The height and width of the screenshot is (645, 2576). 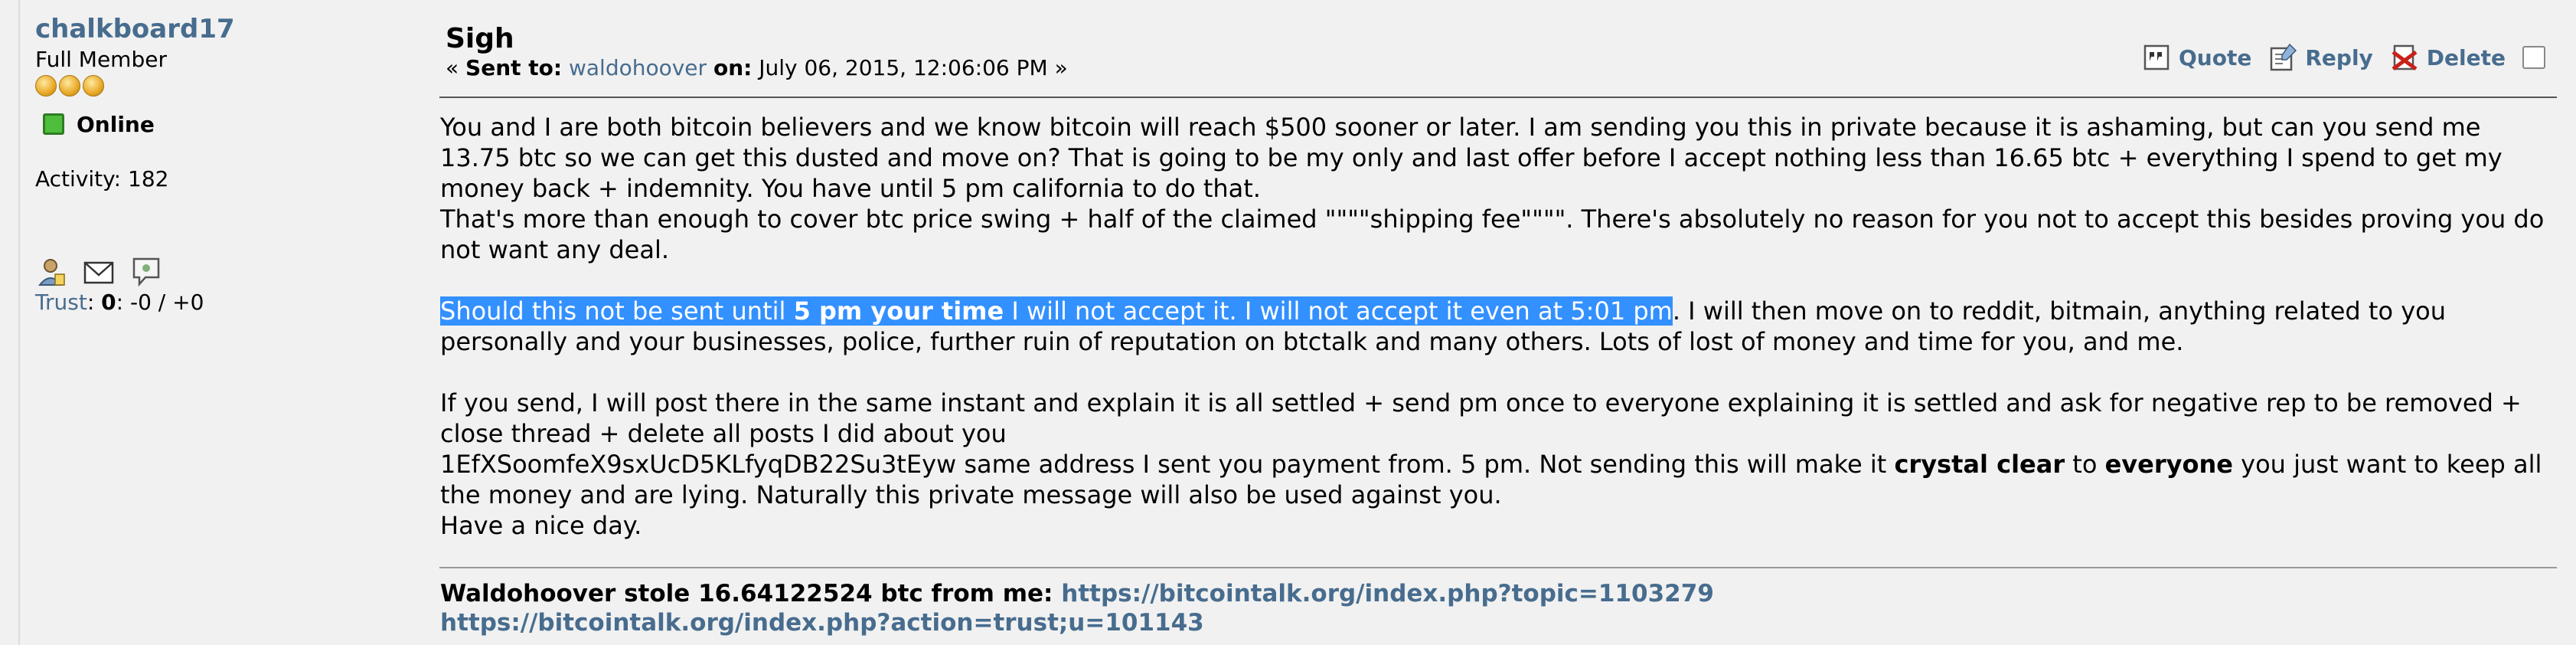 I want to click on poster-rank: Full Member, so click(x=101, y=59).